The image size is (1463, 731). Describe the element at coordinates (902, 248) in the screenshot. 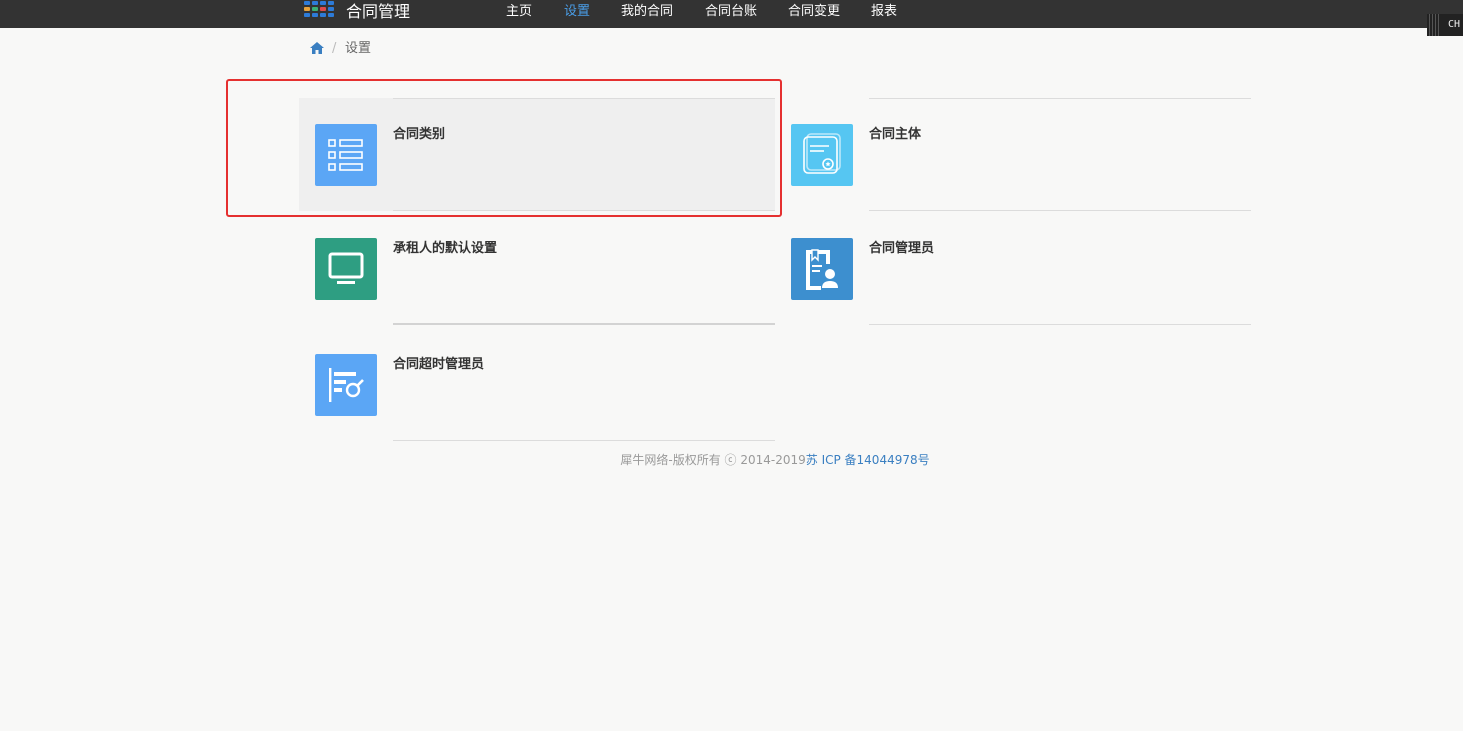

I see `tile-label: 合同管理员` at that location.